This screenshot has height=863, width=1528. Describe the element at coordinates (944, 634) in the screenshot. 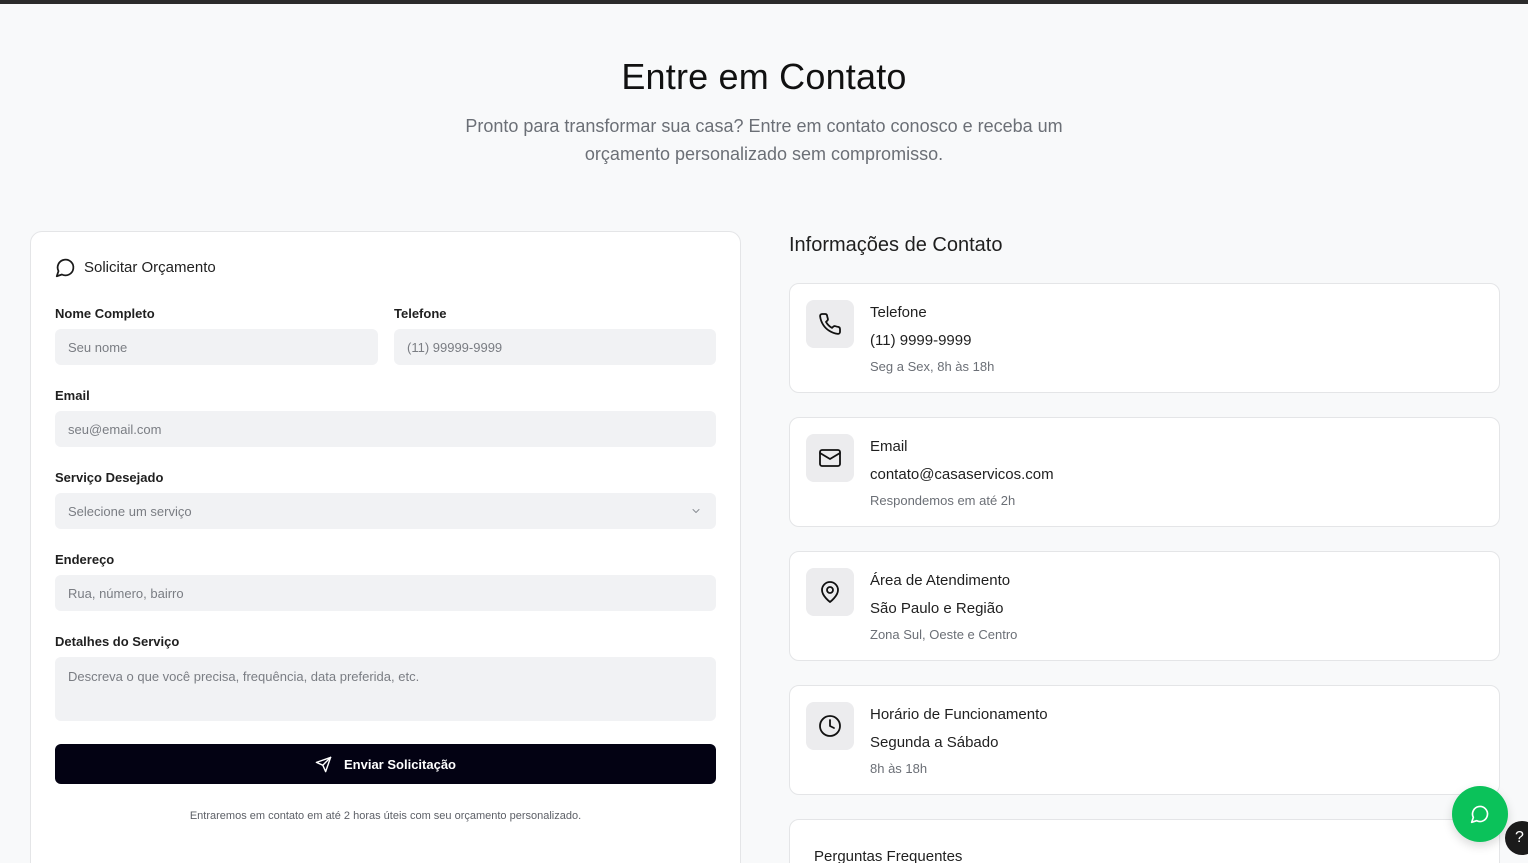

I see `area-card-detail: Zona Sul, Oeste e Centro` at that location.